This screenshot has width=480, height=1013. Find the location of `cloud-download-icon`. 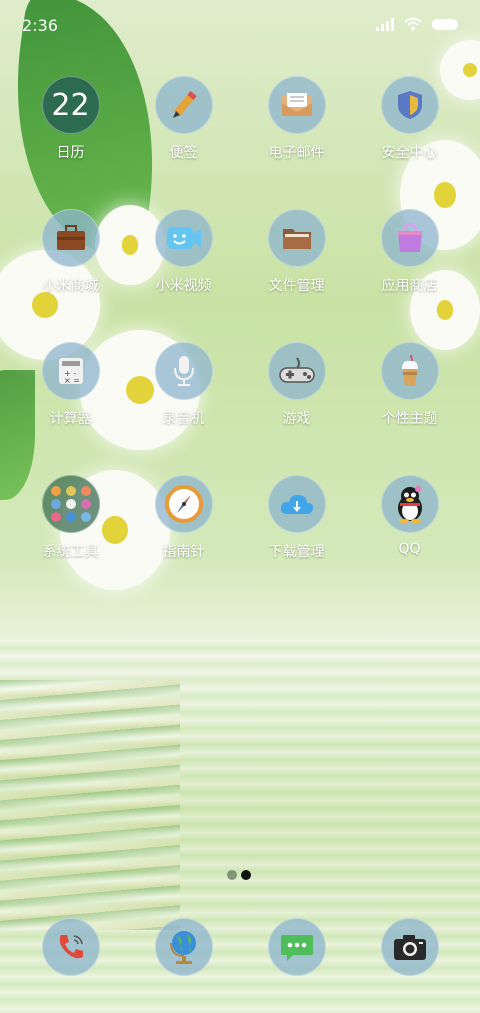

cloud-download-icon is located at coordinates (296, 504).